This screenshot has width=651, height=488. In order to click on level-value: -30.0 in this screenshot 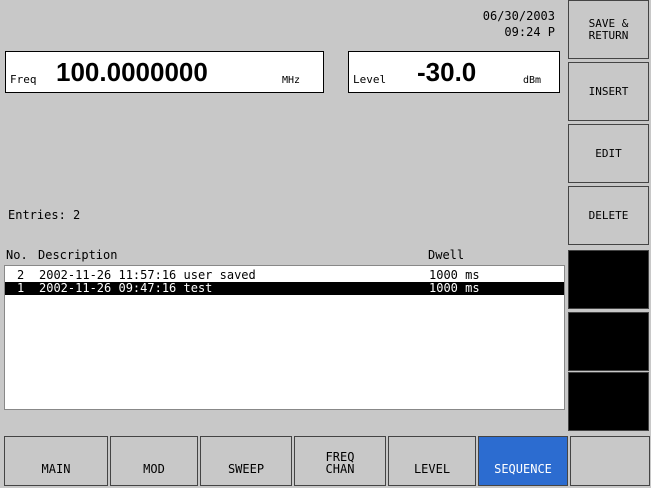, I will do `click(447, 72)`.